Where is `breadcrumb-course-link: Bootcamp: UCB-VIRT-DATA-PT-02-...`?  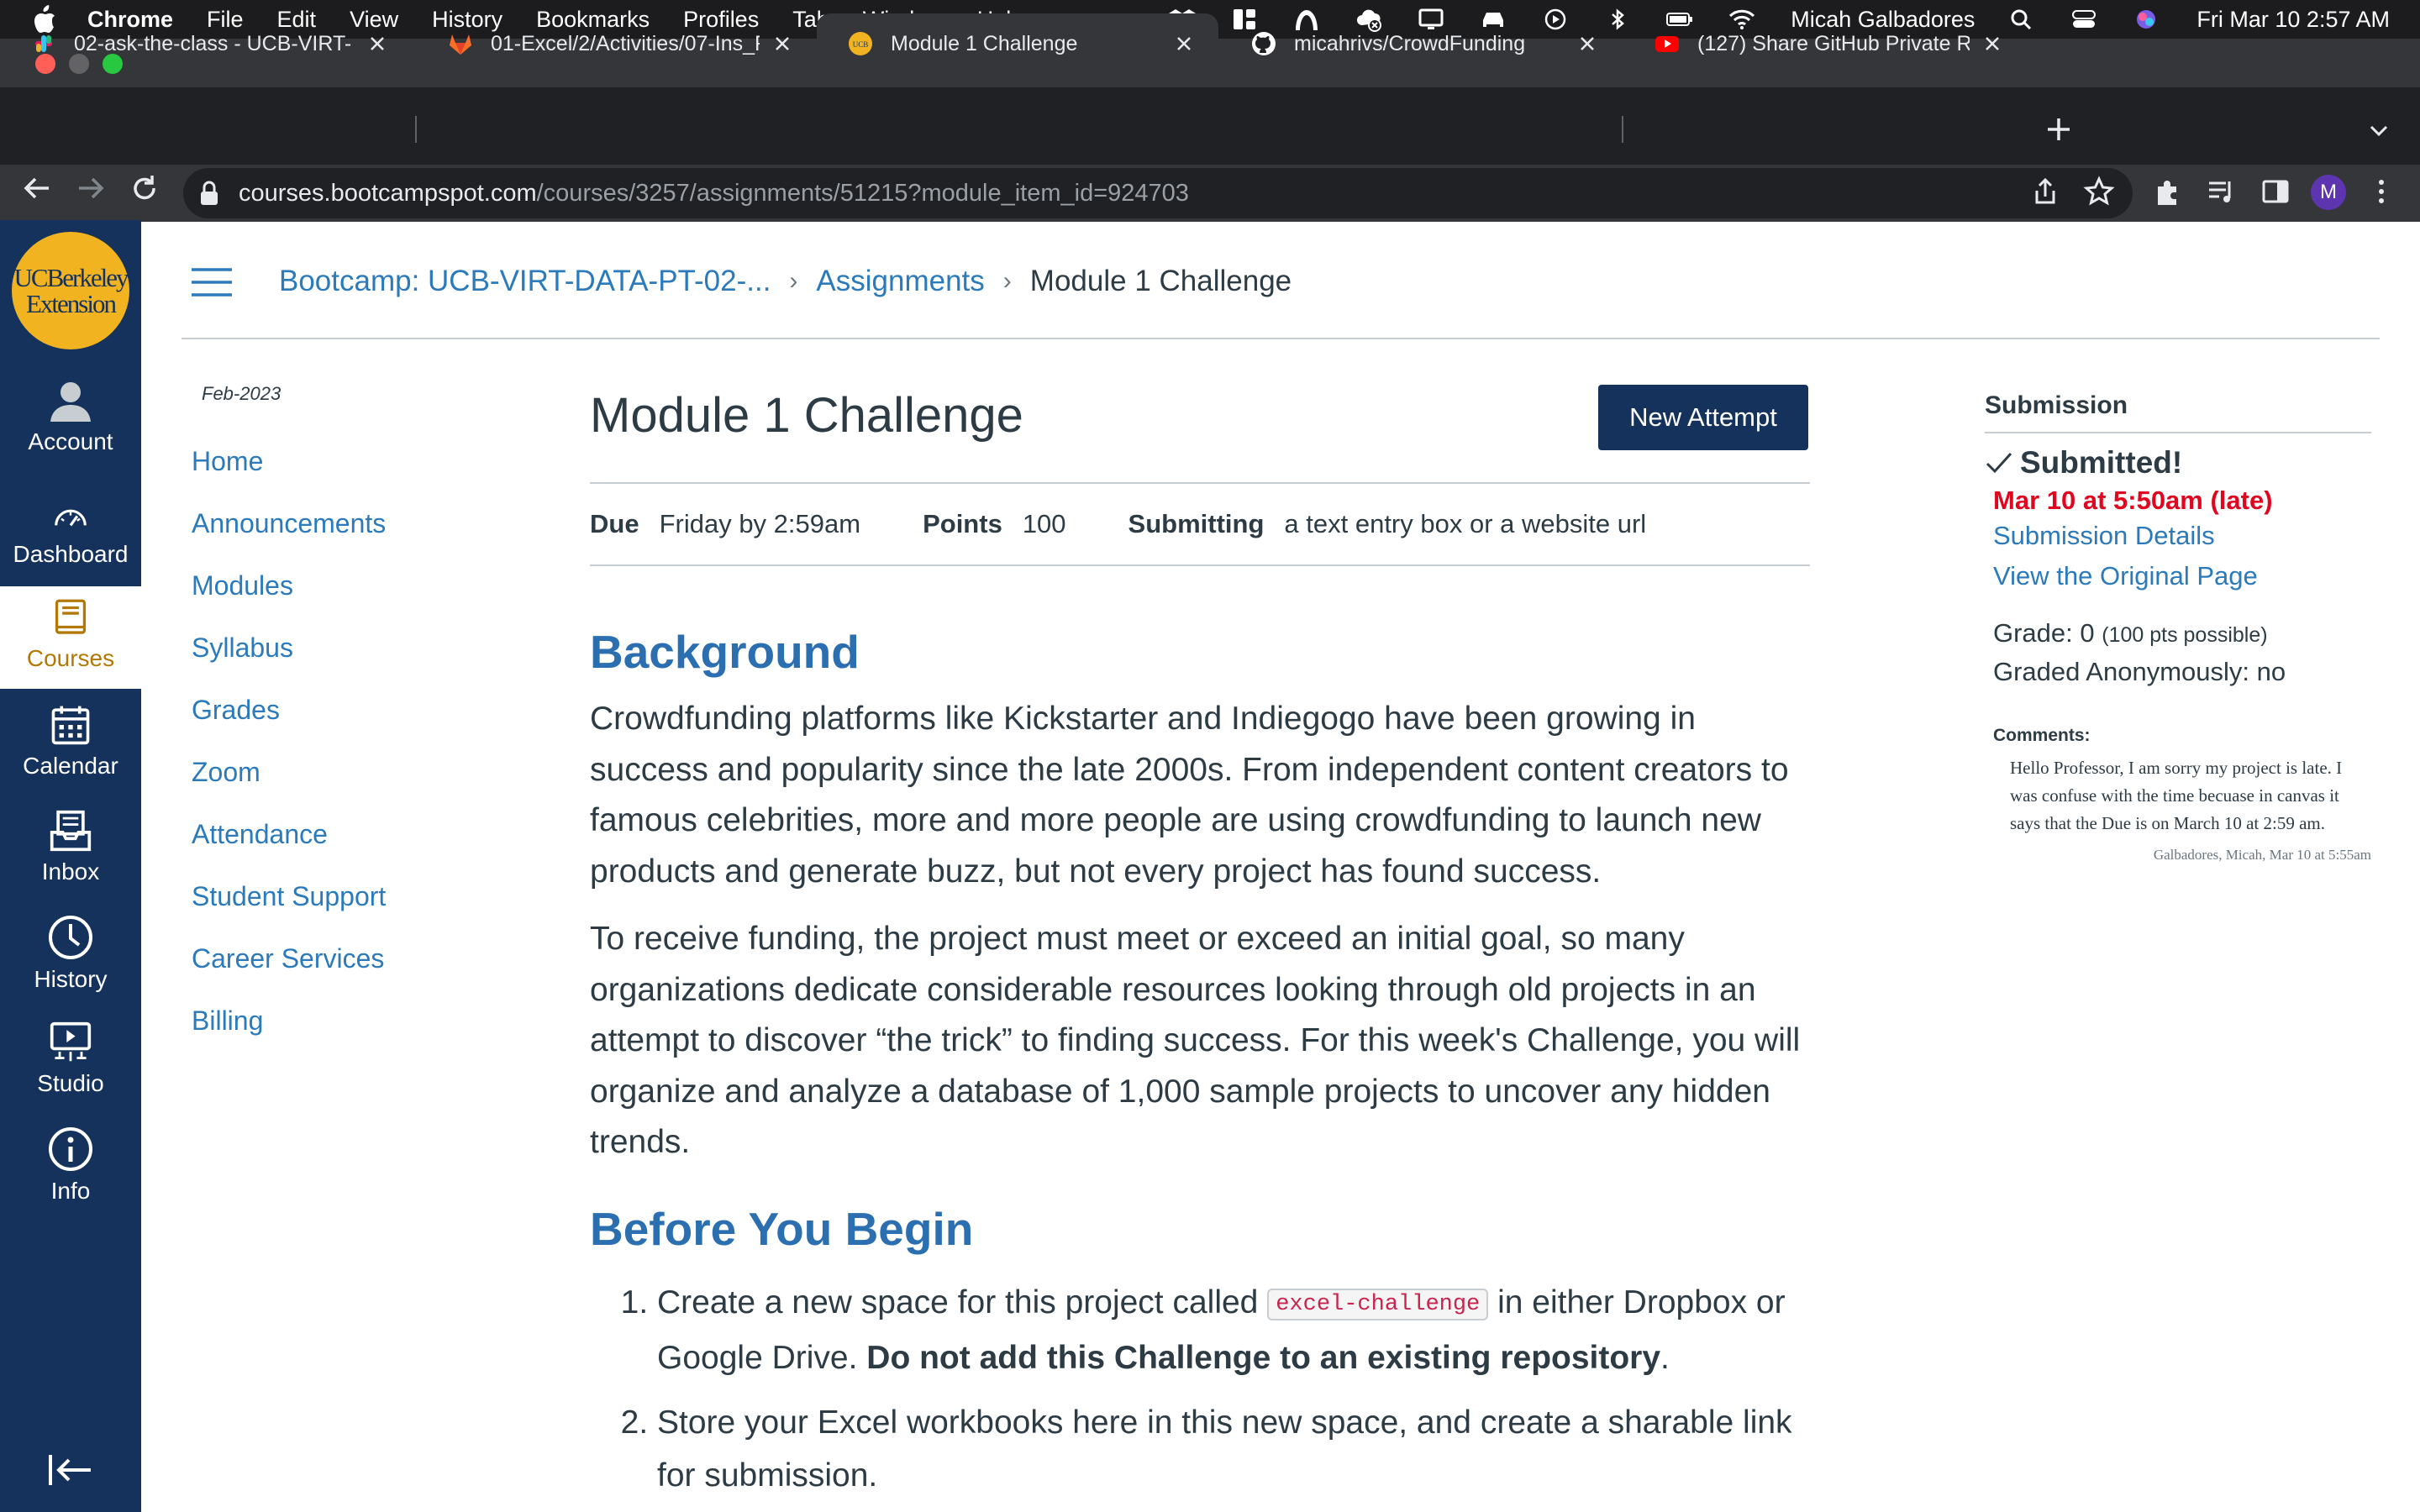
breadcrumb-course-link: Bootcamp: UCB-VIRT-DATA-PT-02-... is located at coordinates (525, 281).